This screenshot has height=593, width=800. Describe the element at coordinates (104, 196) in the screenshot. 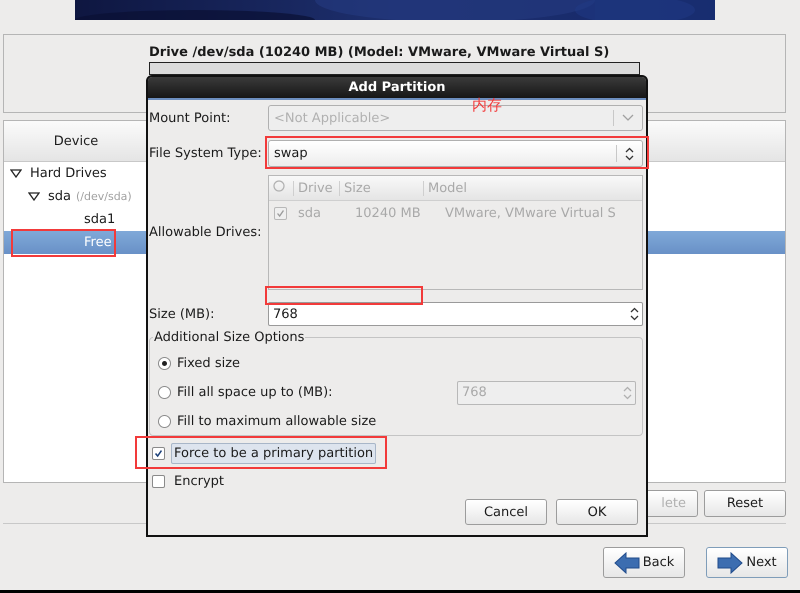

I see `device-path: (/dev/sda)` at that location.